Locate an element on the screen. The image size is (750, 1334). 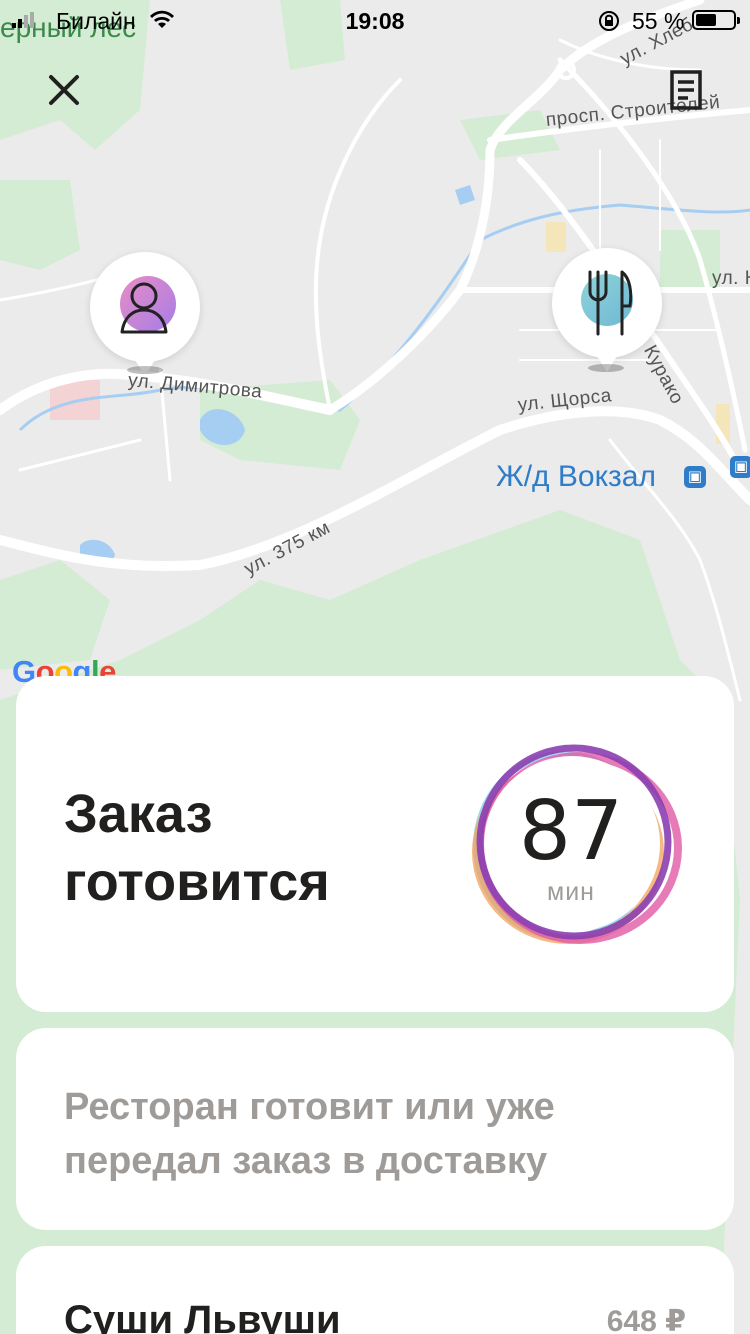
status-bar: Билайн 19:08 55 % is located at coordinates (375, 20).